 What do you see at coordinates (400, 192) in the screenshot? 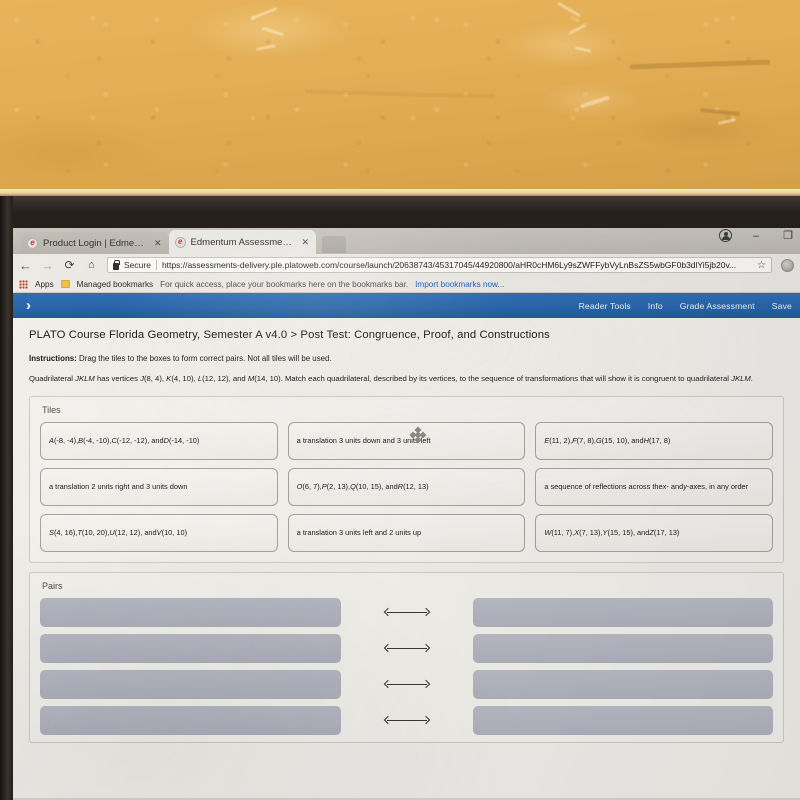
I see `wall-trim-molding` at bounding box center [400, 192].